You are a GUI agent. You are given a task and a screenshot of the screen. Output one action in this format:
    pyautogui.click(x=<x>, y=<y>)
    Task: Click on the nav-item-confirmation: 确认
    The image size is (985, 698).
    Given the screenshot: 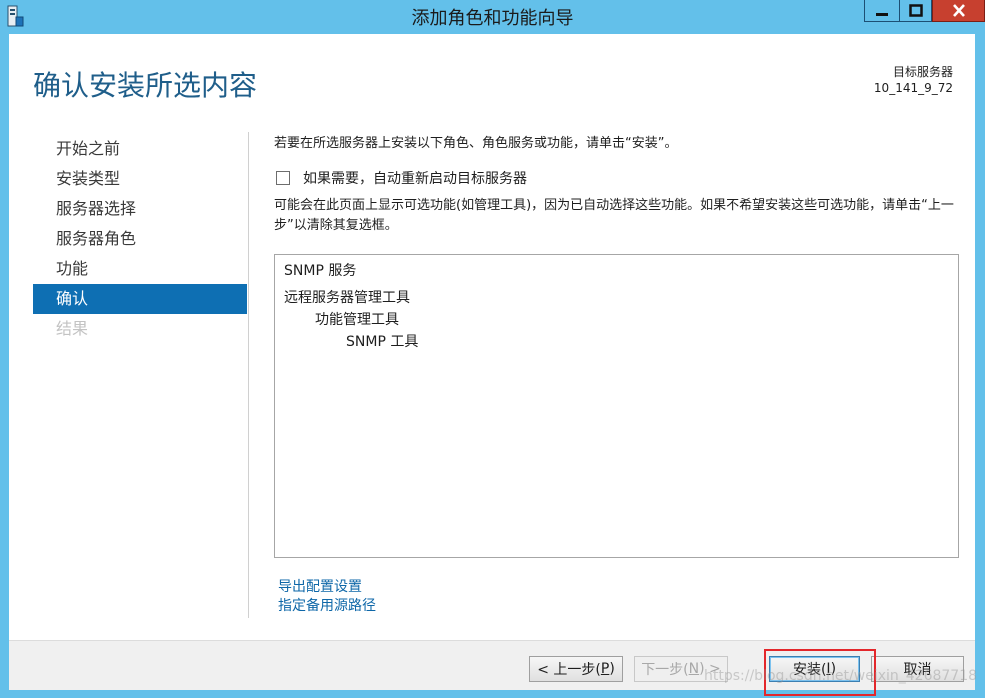 What is the action you would take?
    pyautogui.click(x=140, y=299)
    